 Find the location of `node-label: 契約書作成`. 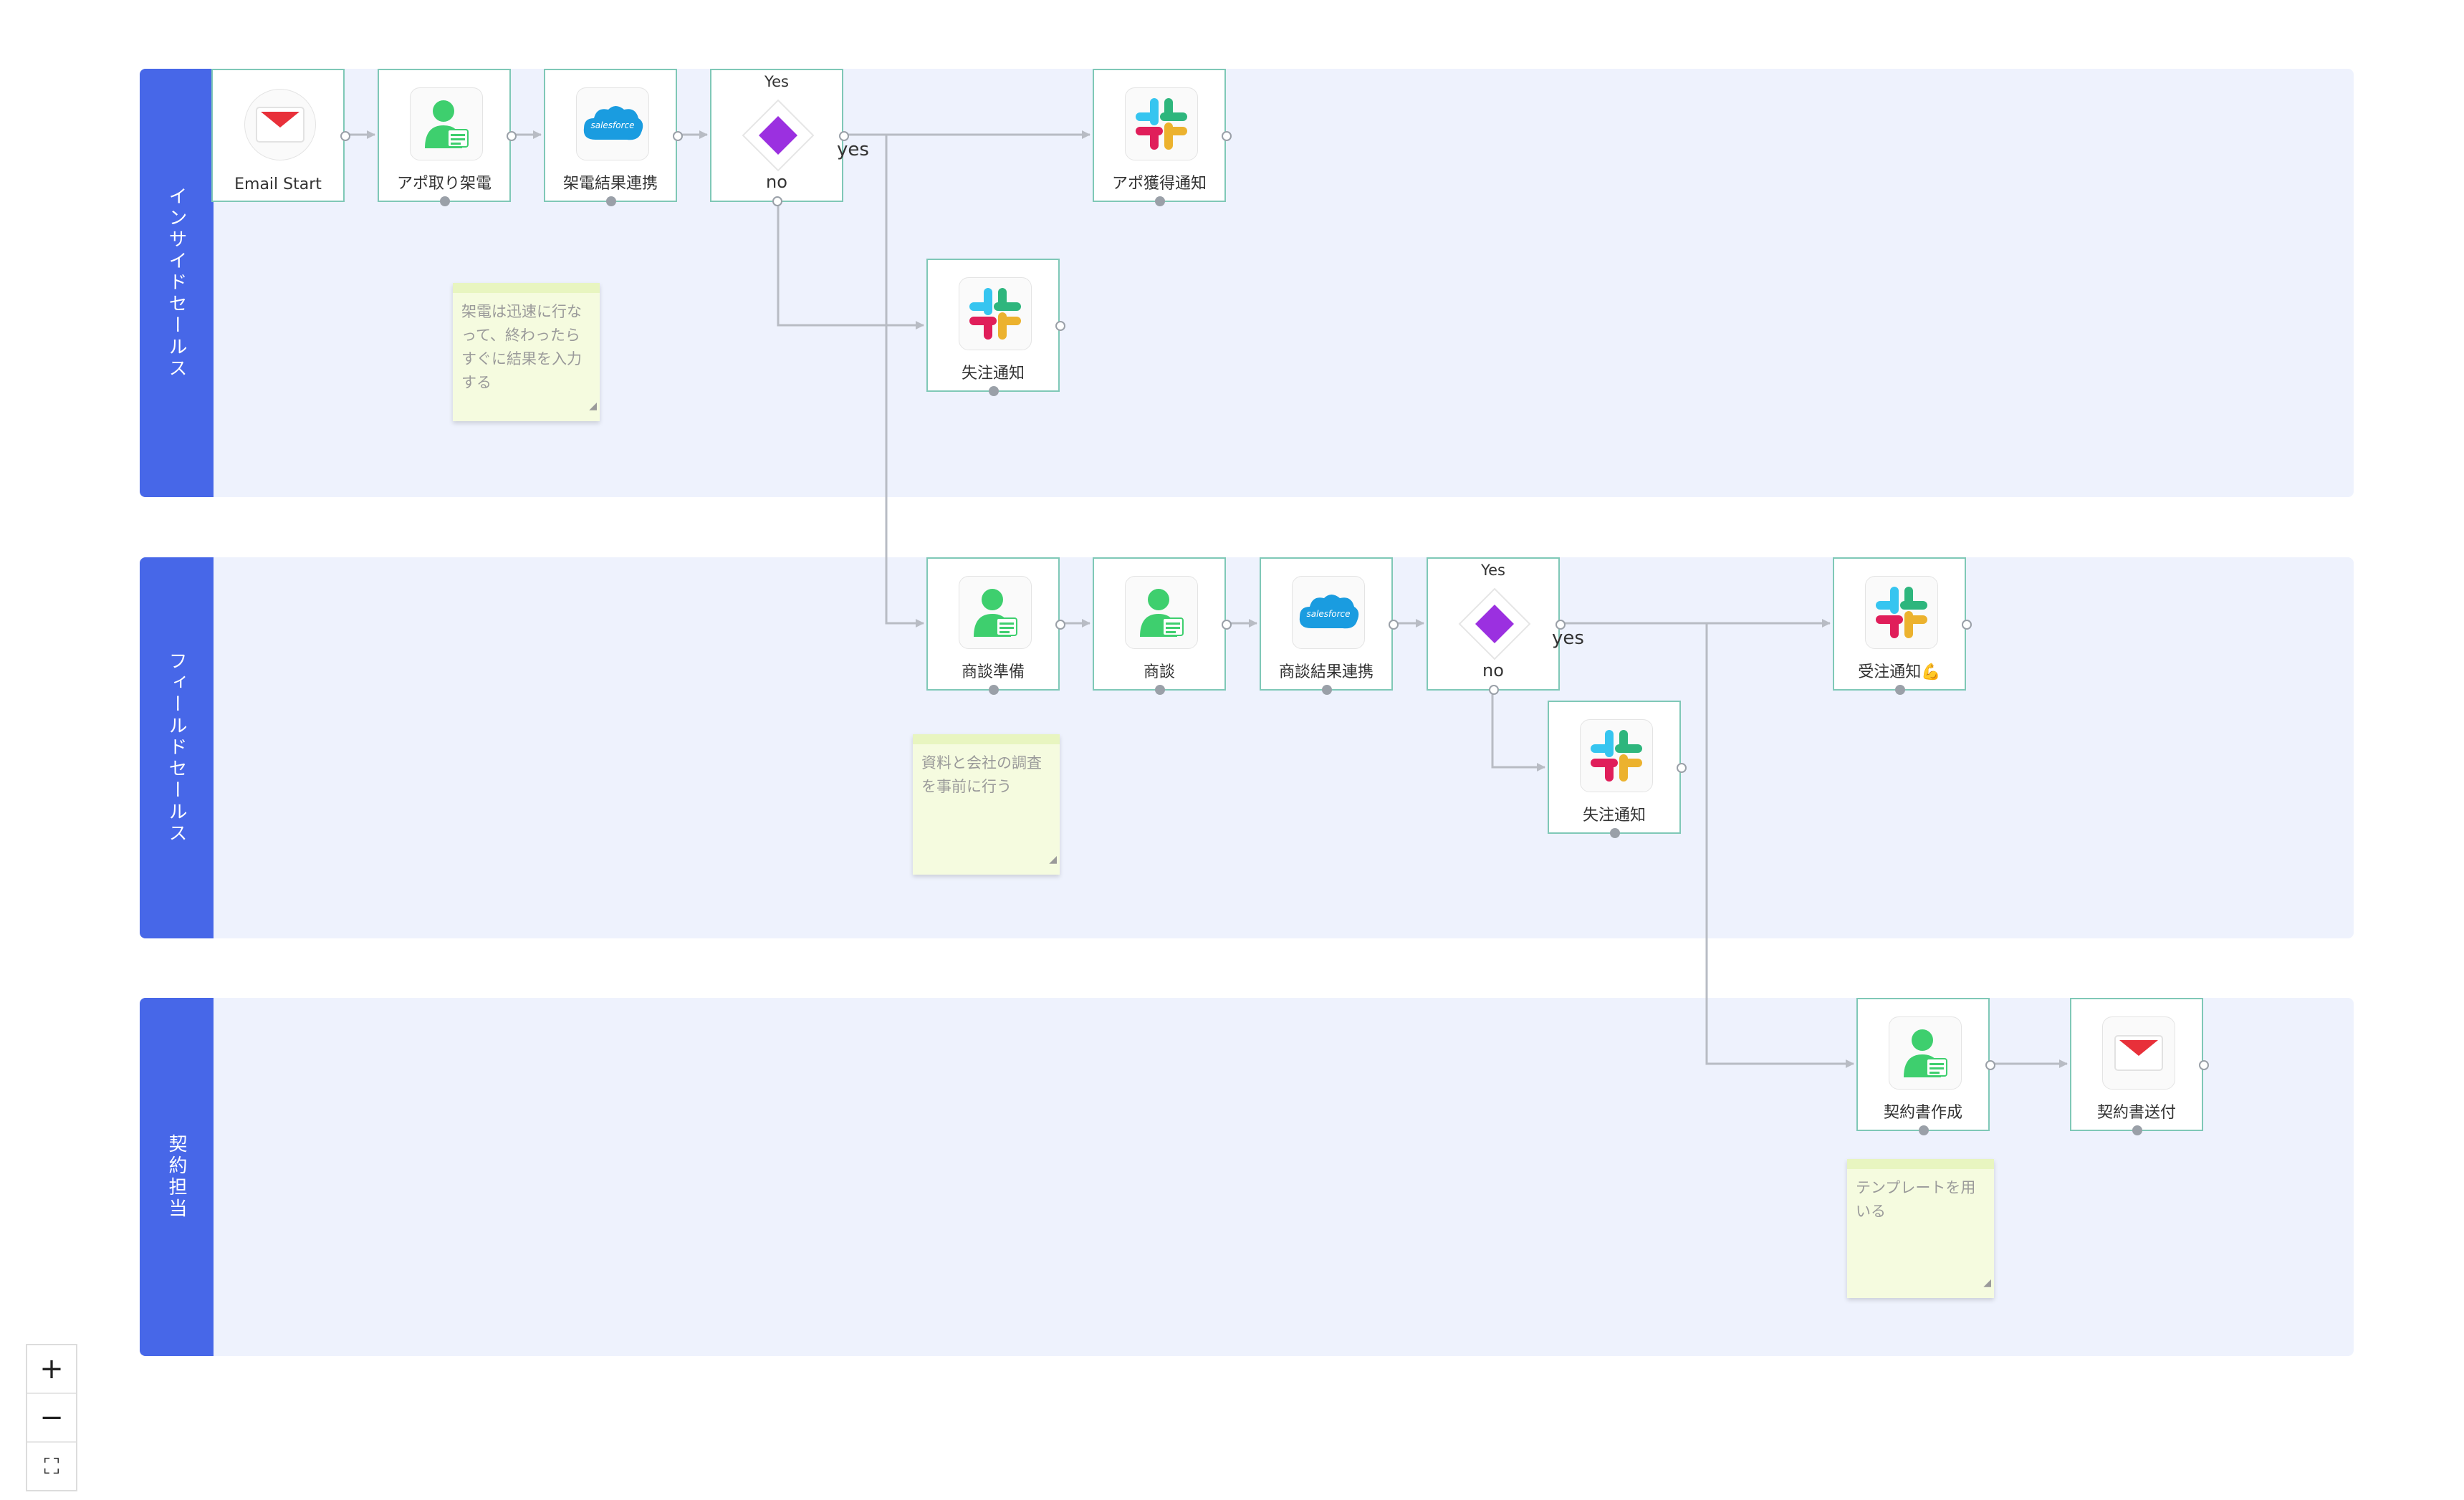

node-label: 契約書作成 is located at coordinates (1922, 1113).